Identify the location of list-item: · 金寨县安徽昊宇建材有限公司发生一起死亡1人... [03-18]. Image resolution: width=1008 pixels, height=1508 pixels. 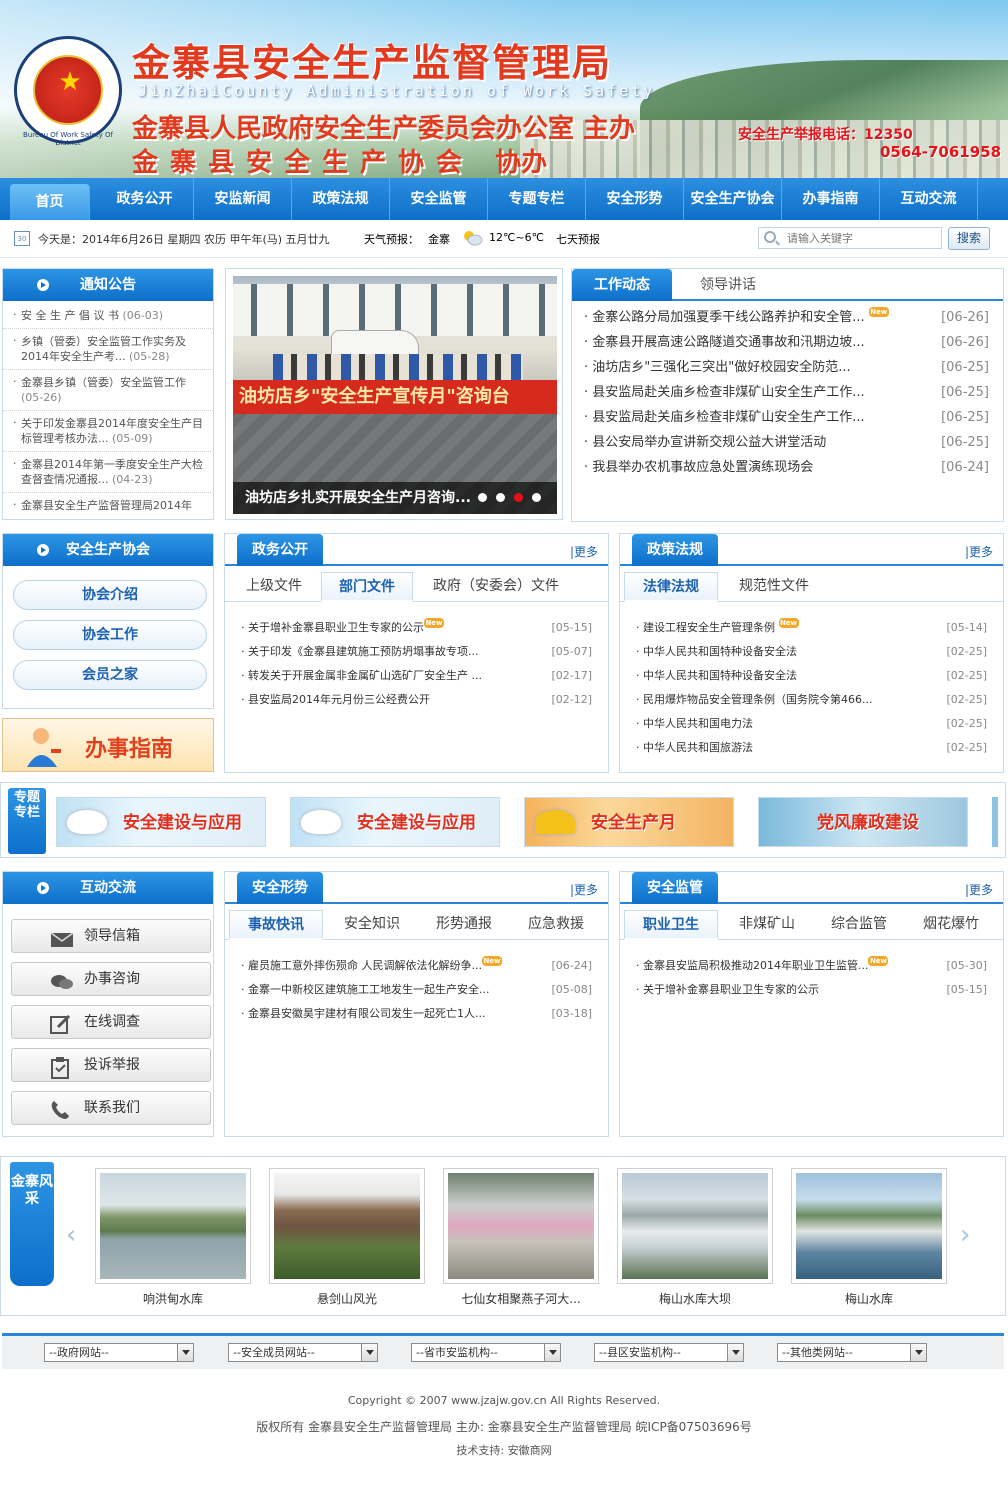
(416, 1014).